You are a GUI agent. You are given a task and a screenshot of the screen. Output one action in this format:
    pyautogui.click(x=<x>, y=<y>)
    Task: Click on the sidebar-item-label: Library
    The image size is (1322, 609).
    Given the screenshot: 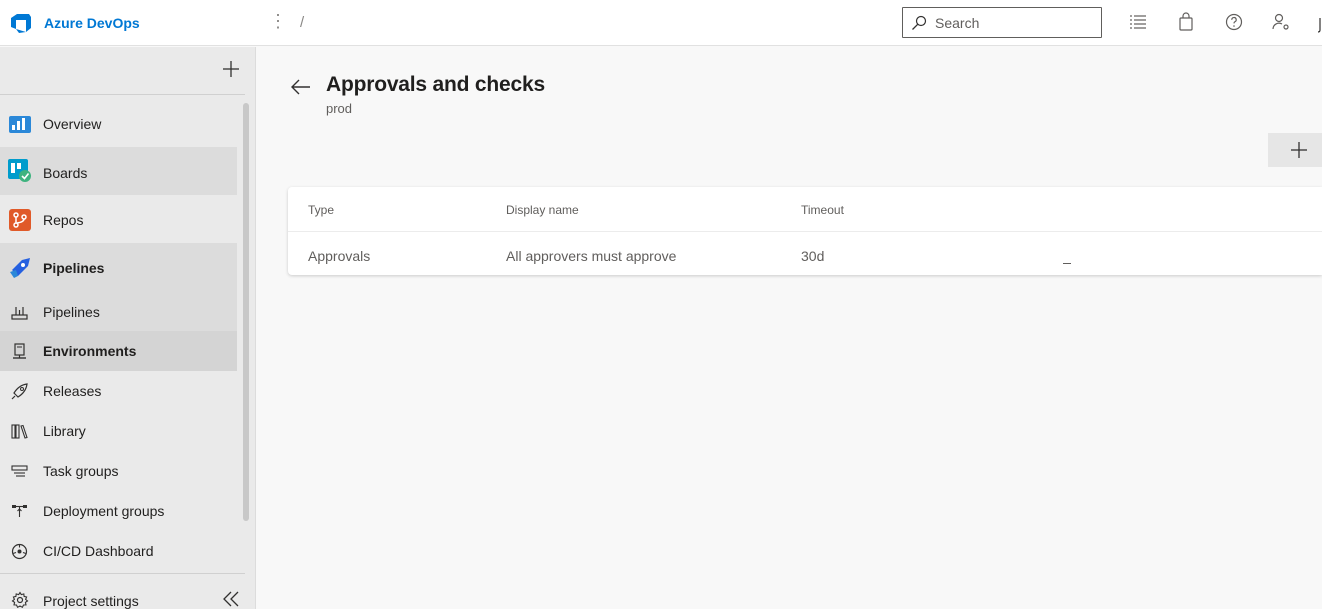 What is the action you would take?
    pyautogui.click(x=64, y=431)
    